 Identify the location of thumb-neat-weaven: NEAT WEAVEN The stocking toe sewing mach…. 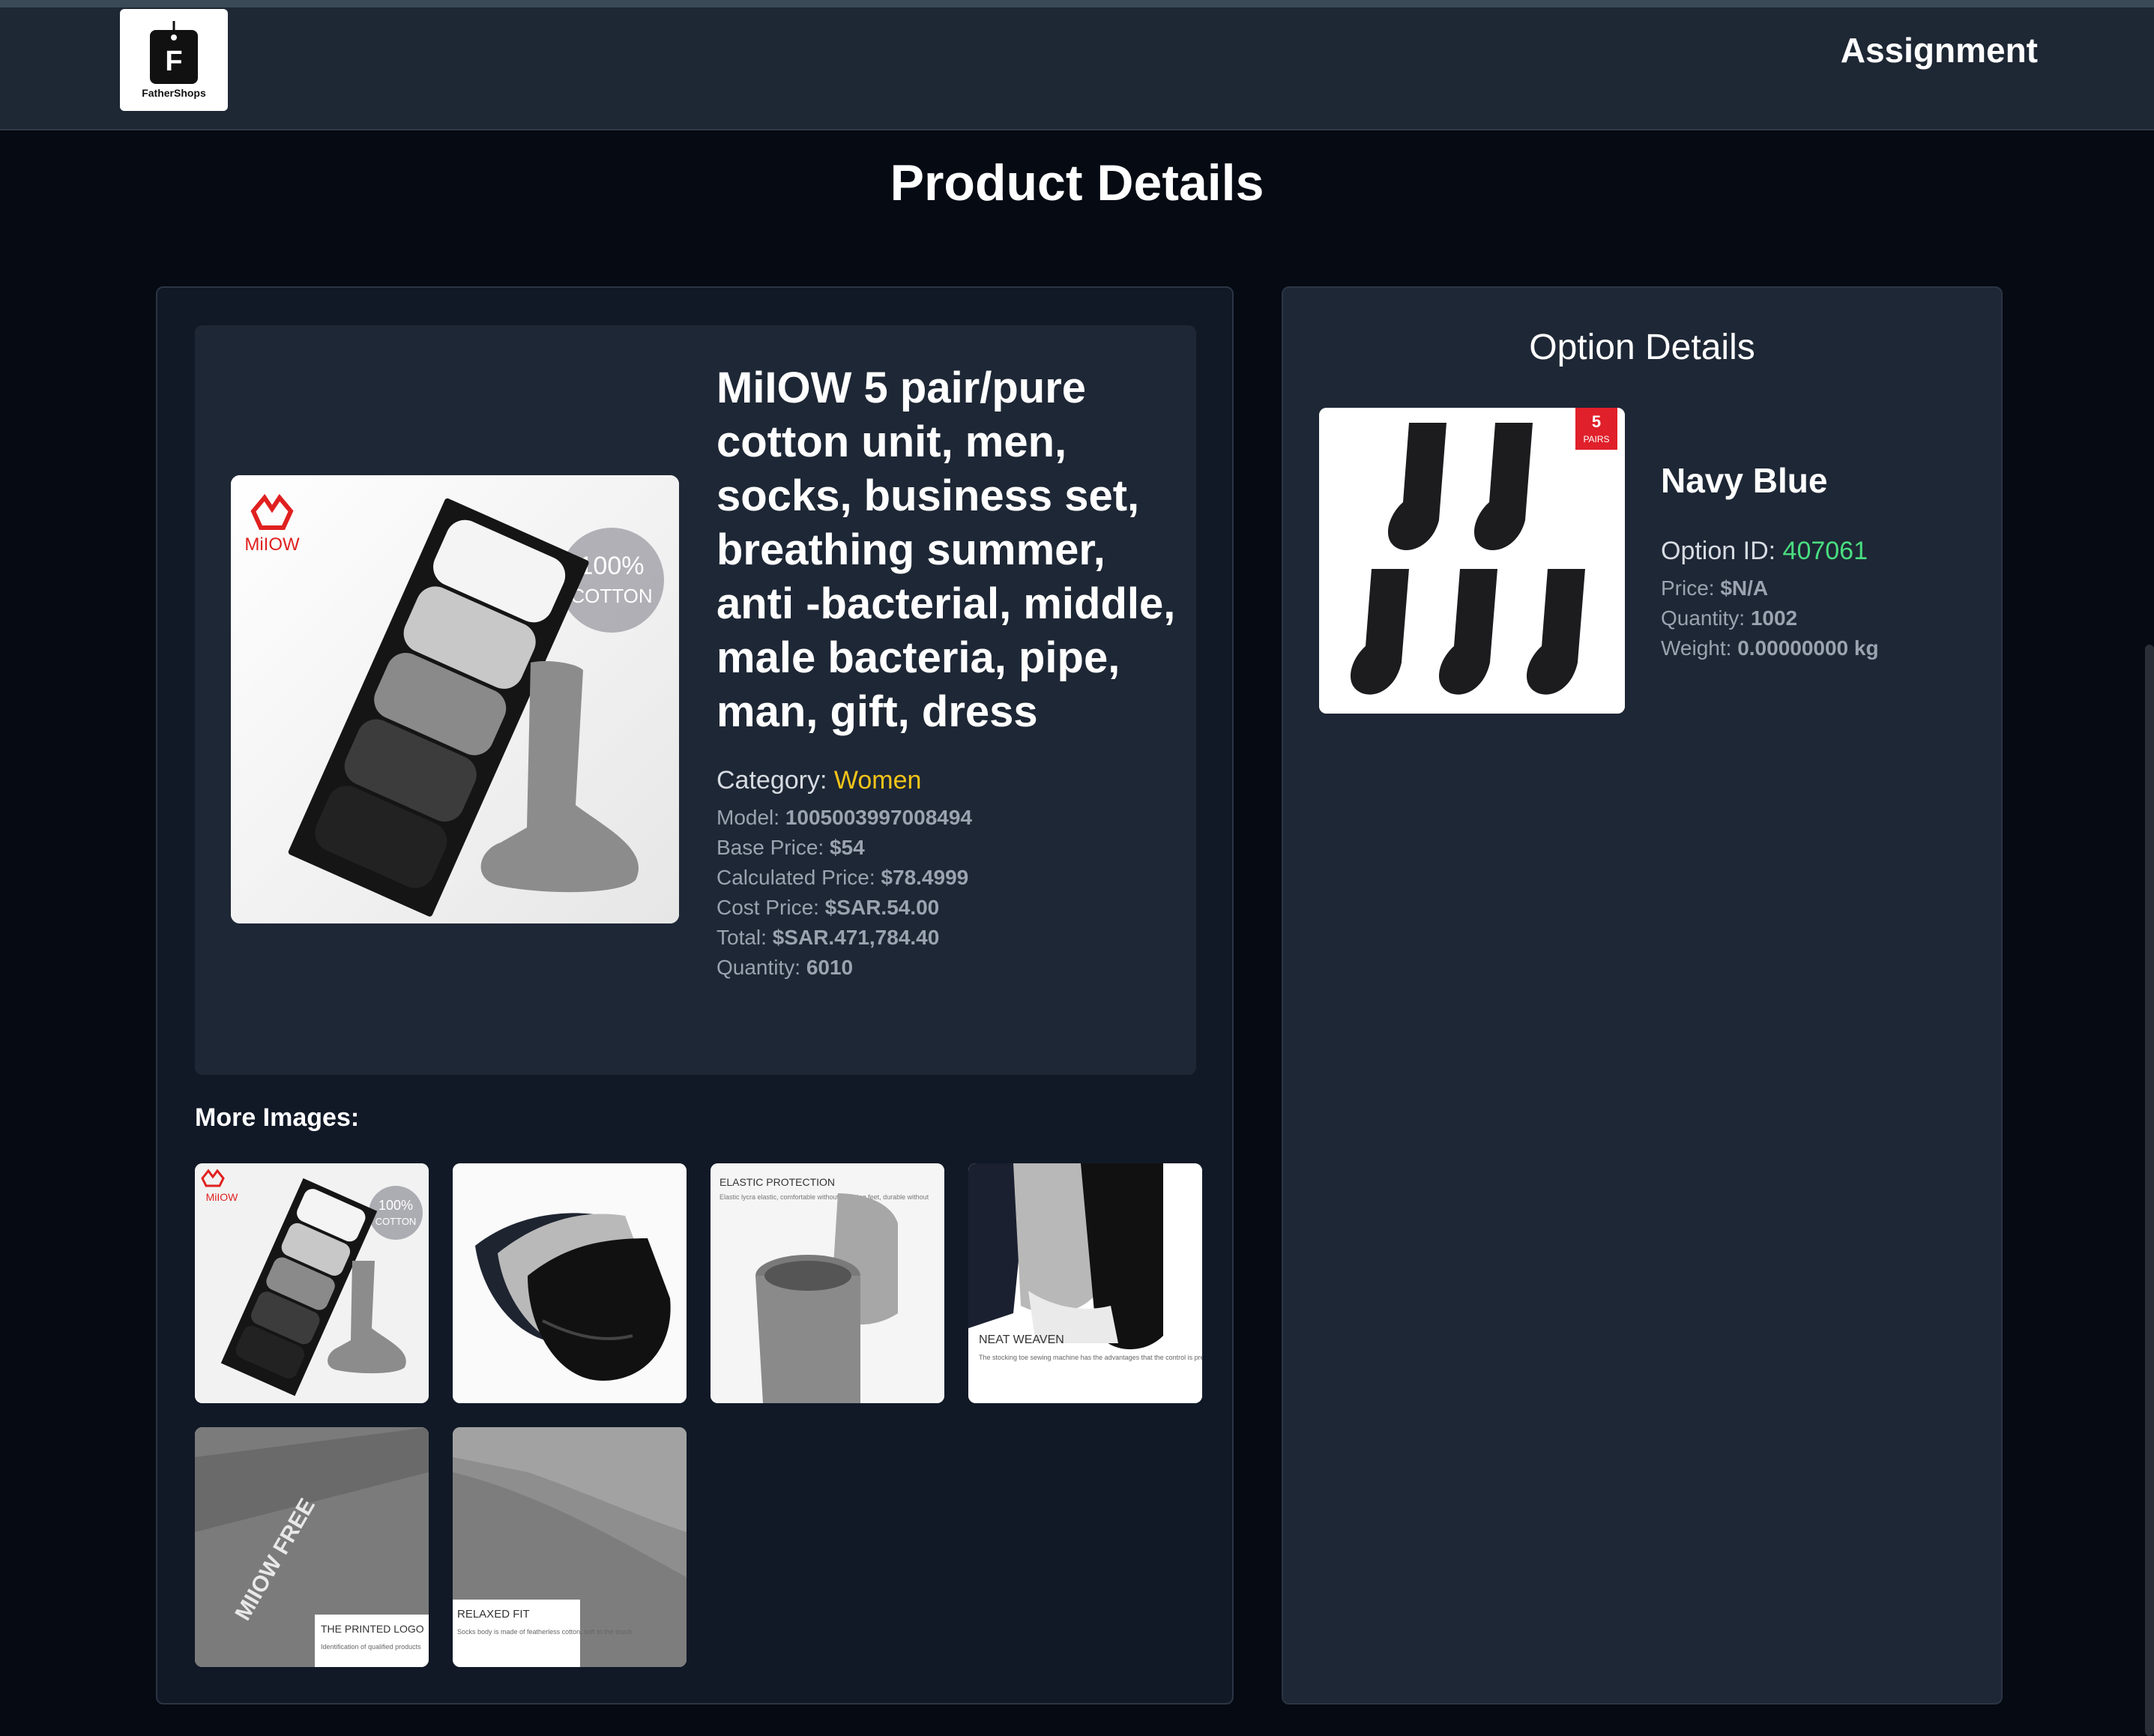
(1085, 1283).